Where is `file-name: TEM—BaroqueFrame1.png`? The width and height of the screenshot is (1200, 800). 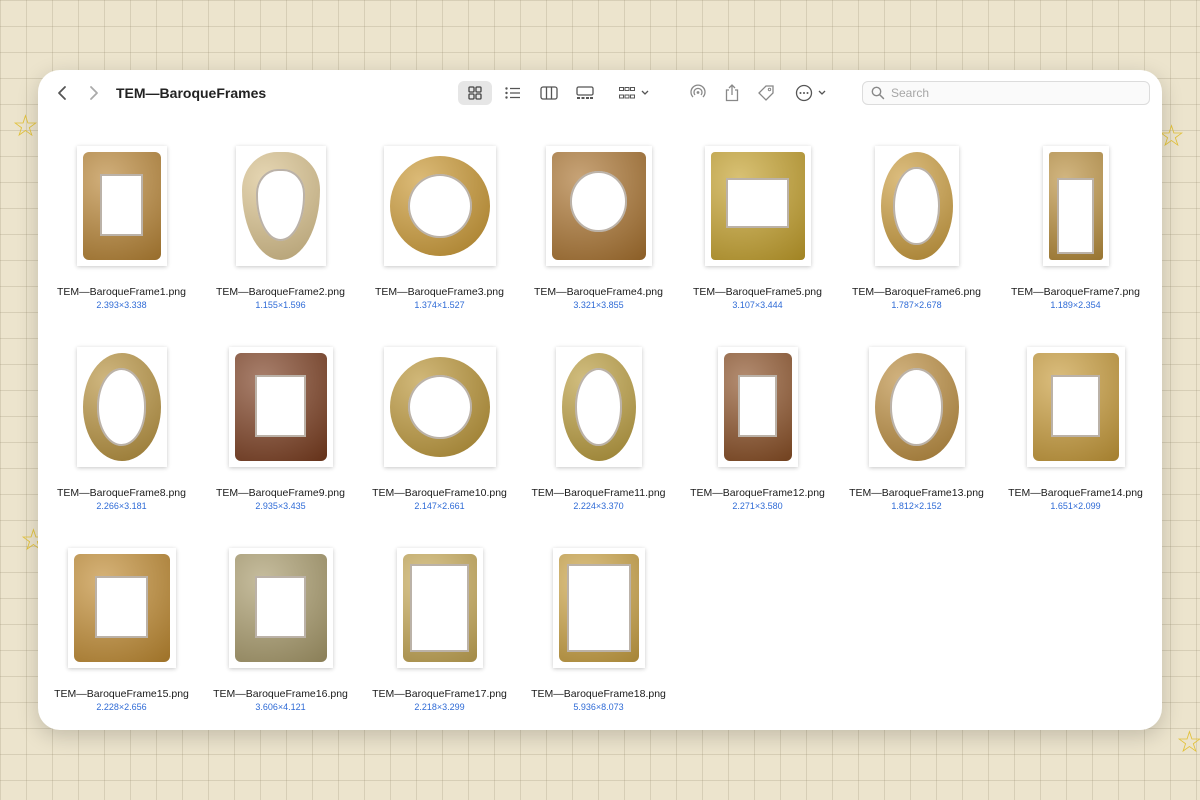
file-name: TEM—BaroqueFrame1.png is located at coordinates (121, 292).